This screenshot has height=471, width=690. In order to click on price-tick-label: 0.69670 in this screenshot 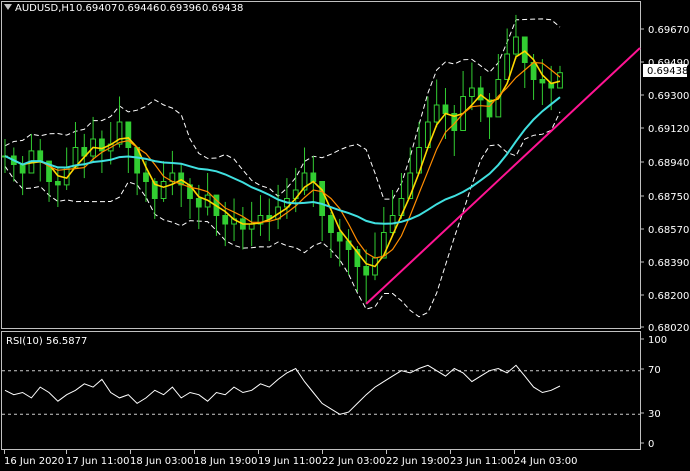, I will do `click(668, 30)`.